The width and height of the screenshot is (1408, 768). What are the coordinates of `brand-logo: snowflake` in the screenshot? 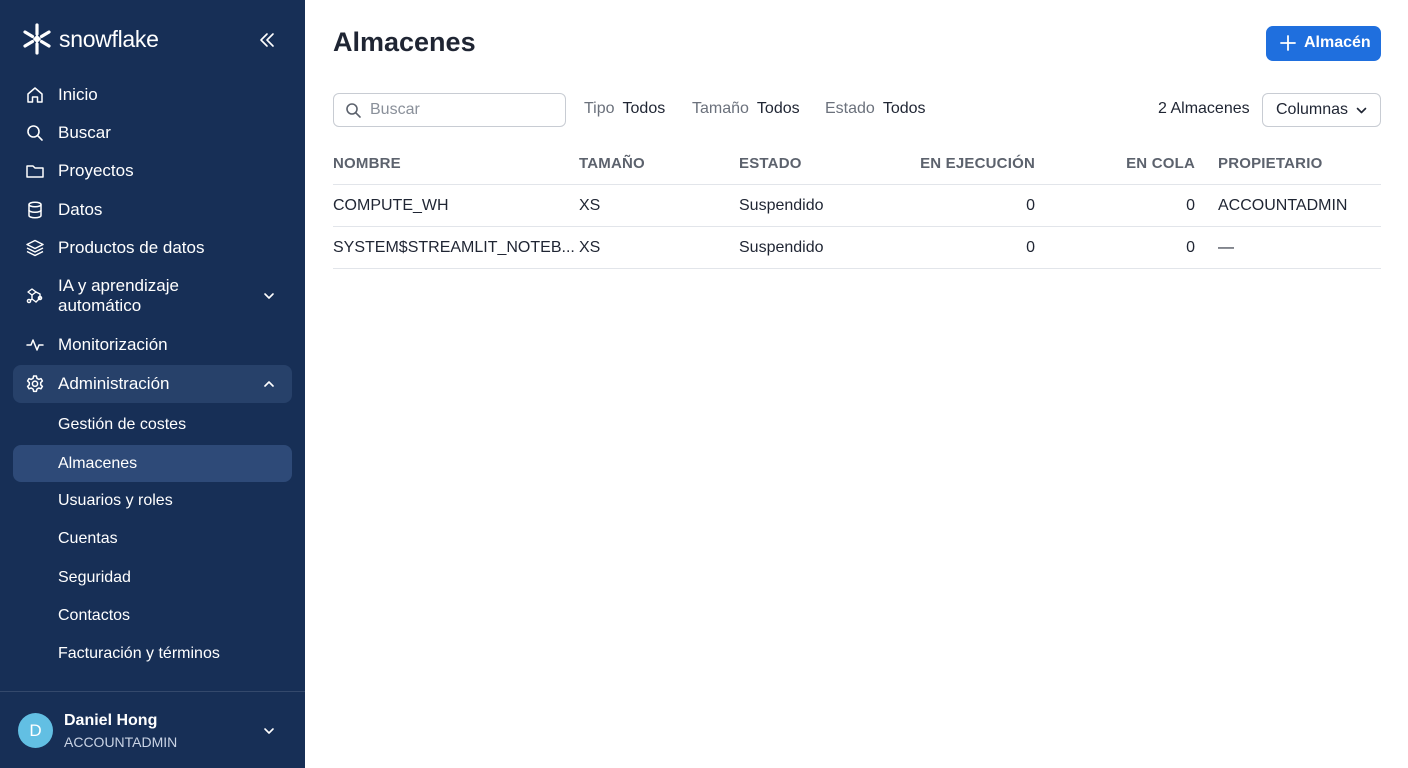 It's located at (90, 39).